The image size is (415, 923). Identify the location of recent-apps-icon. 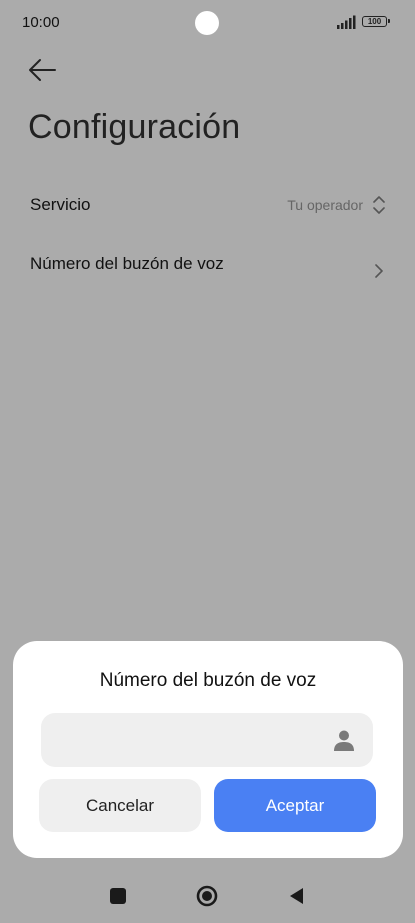
(118, 896).